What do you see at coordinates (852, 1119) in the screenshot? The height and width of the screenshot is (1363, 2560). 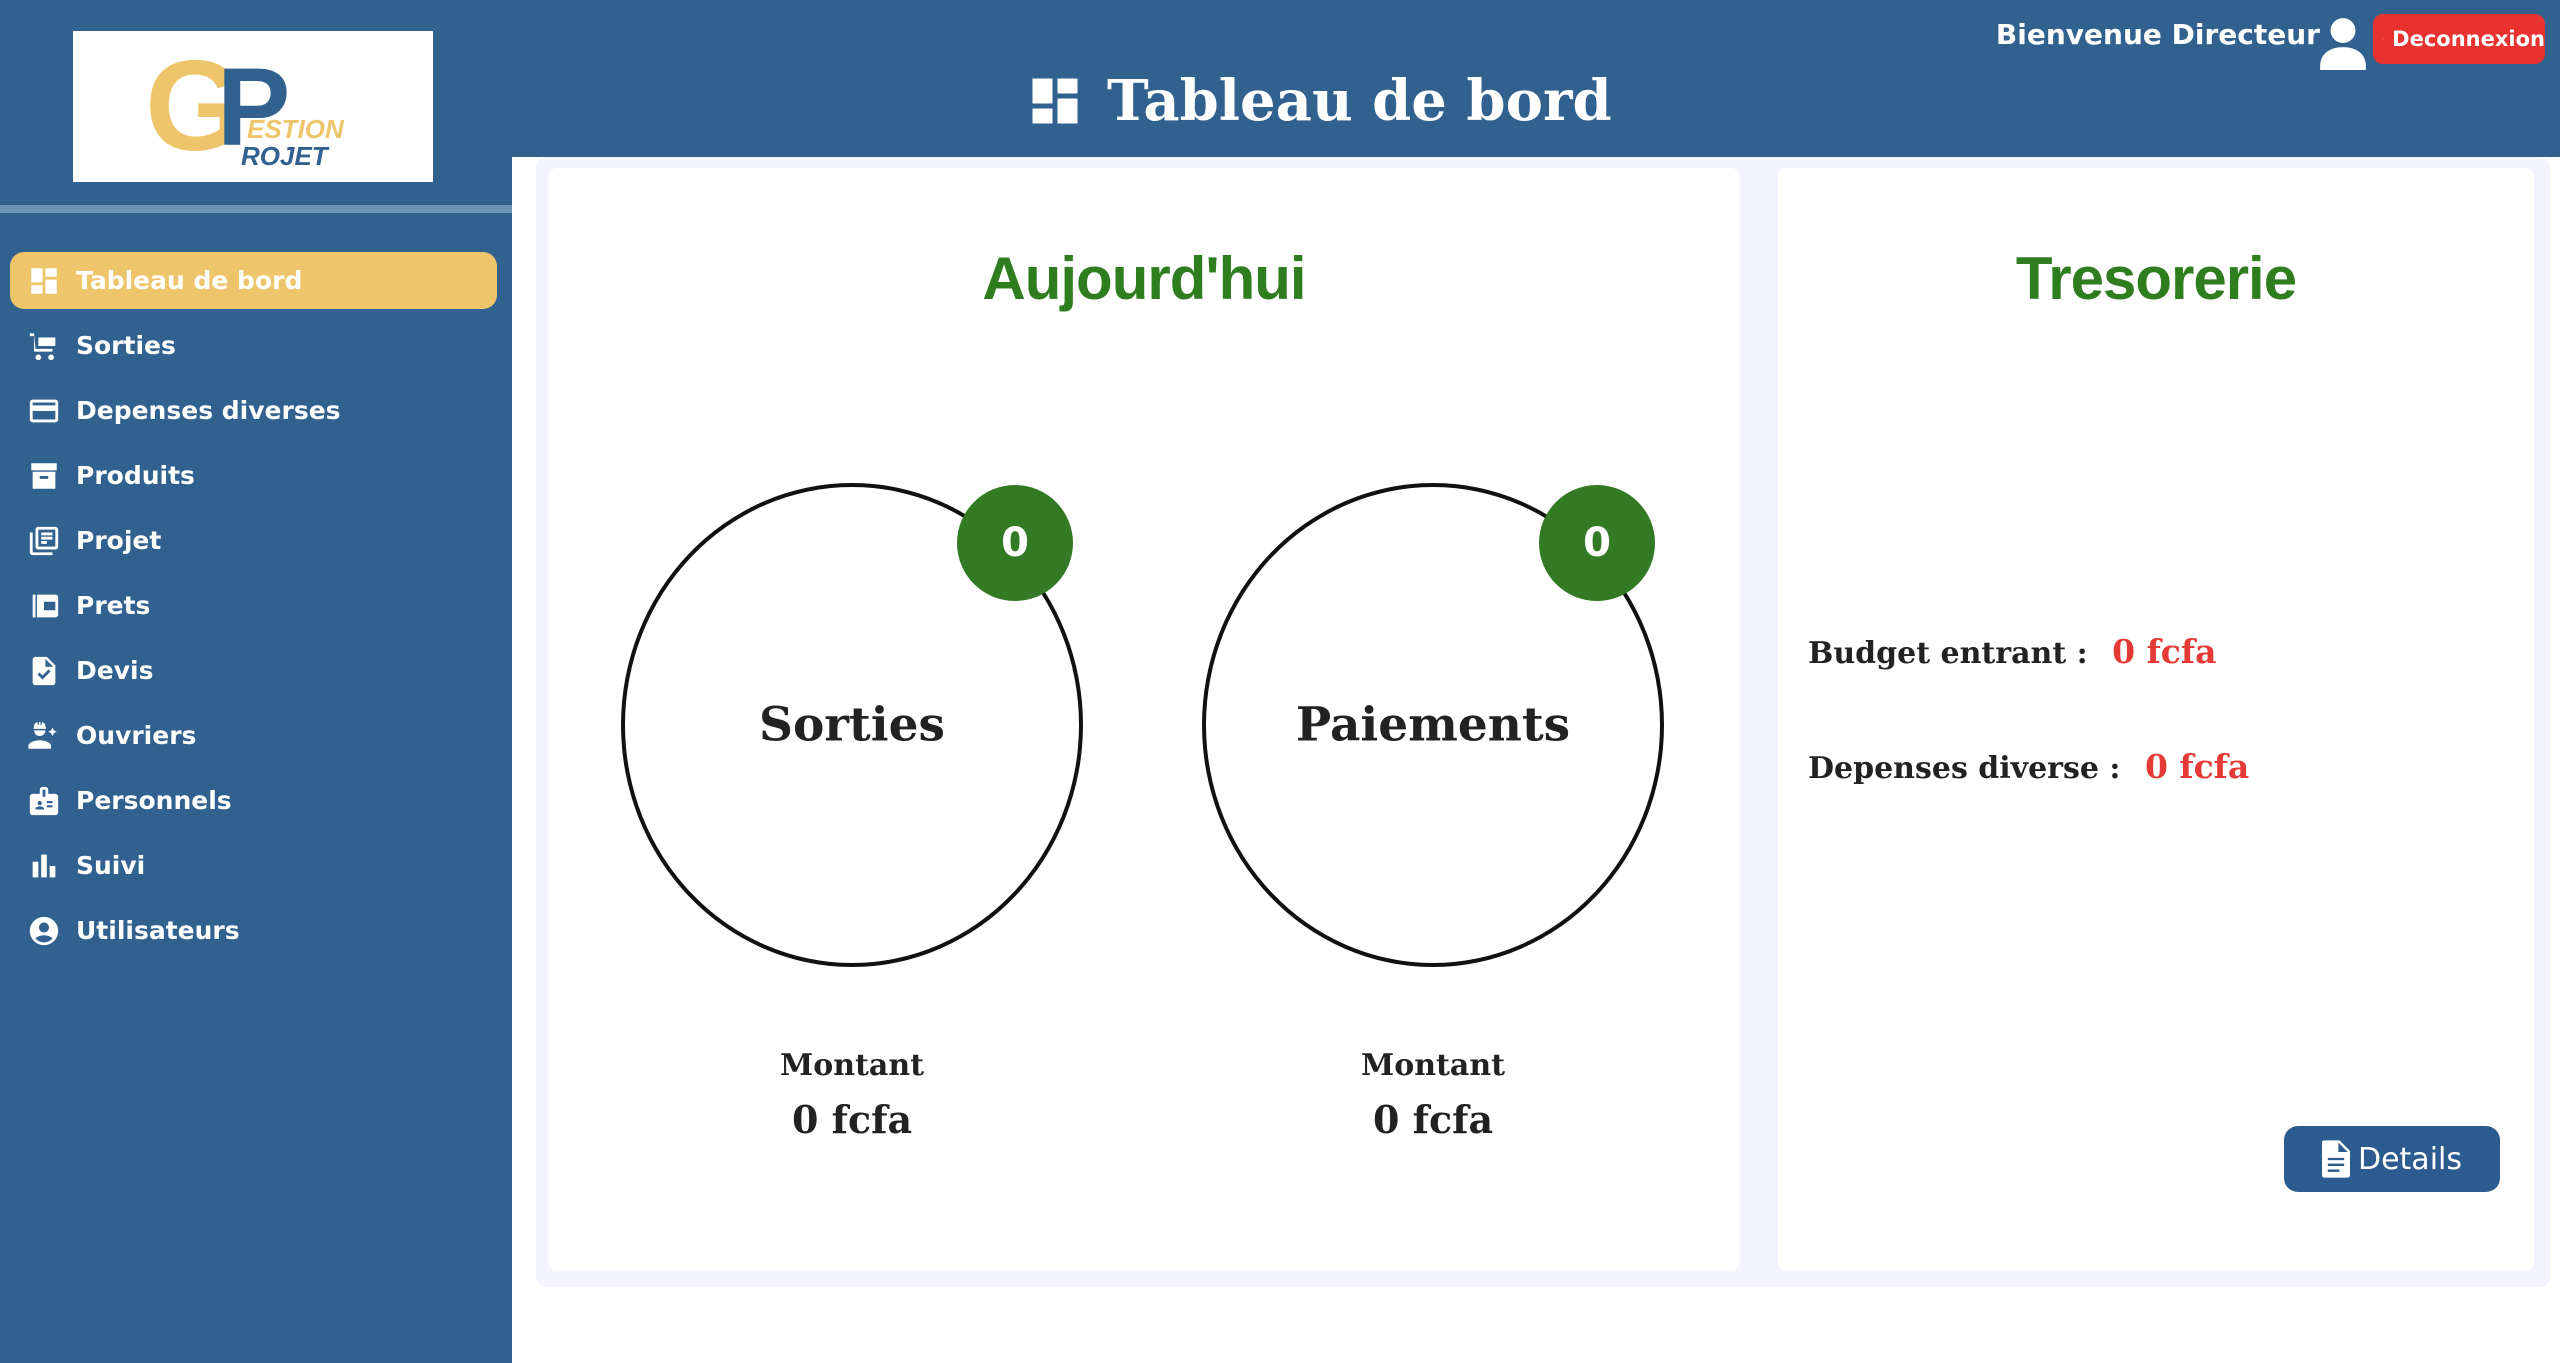 I see `sorties-amount-value: 0 fcfa` at bounding box center [852, 1119].